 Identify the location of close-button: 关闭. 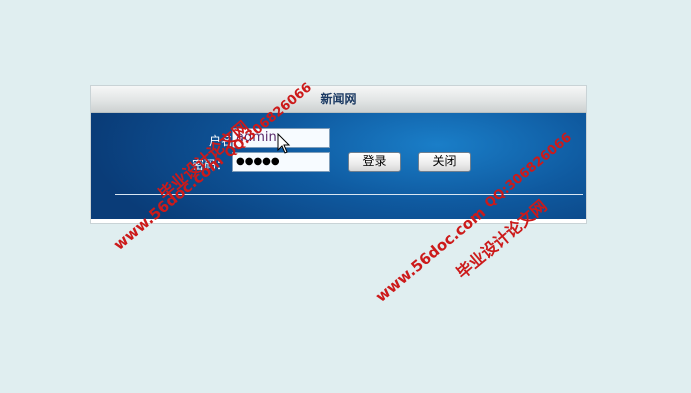
(444, 162).